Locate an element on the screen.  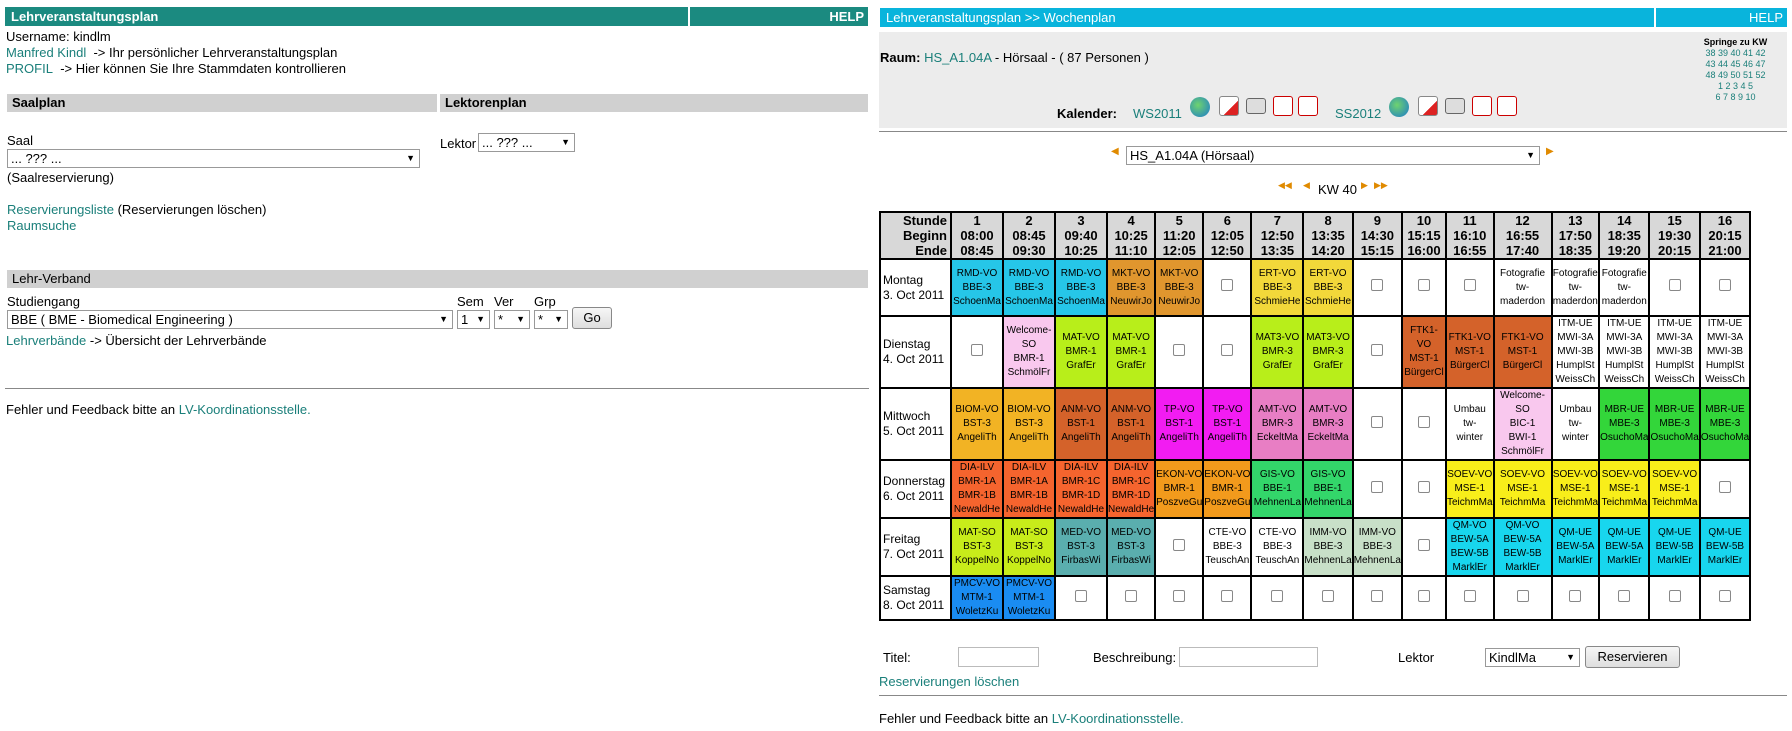
reservieren-button: Reservieren is located at coordinates (1632, 657).